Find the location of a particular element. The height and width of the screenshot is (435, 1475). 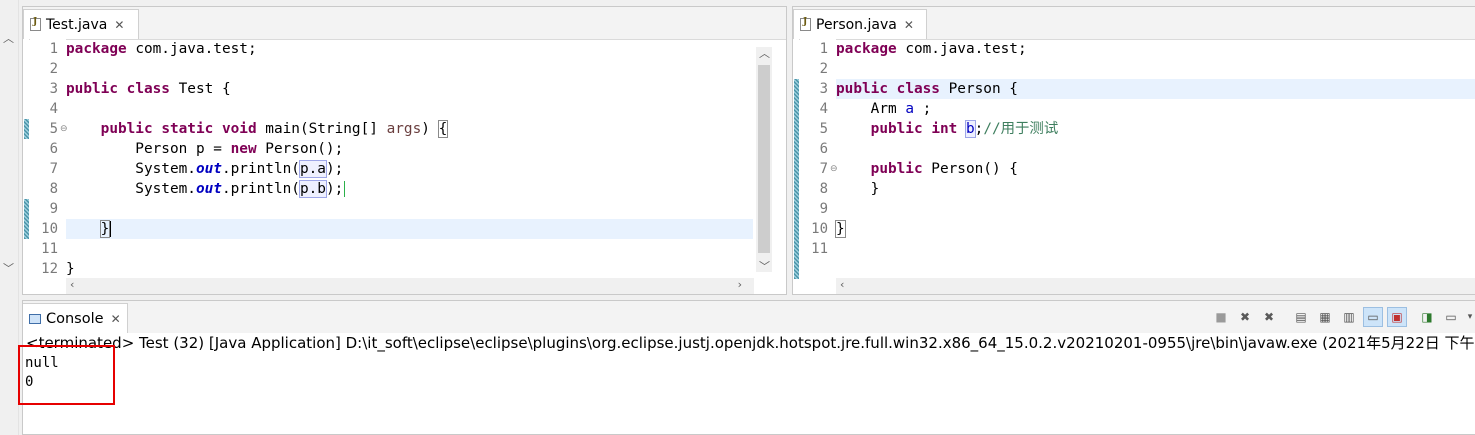

chevron-down-icon: ▾ is located at coordinates (1470, 317).